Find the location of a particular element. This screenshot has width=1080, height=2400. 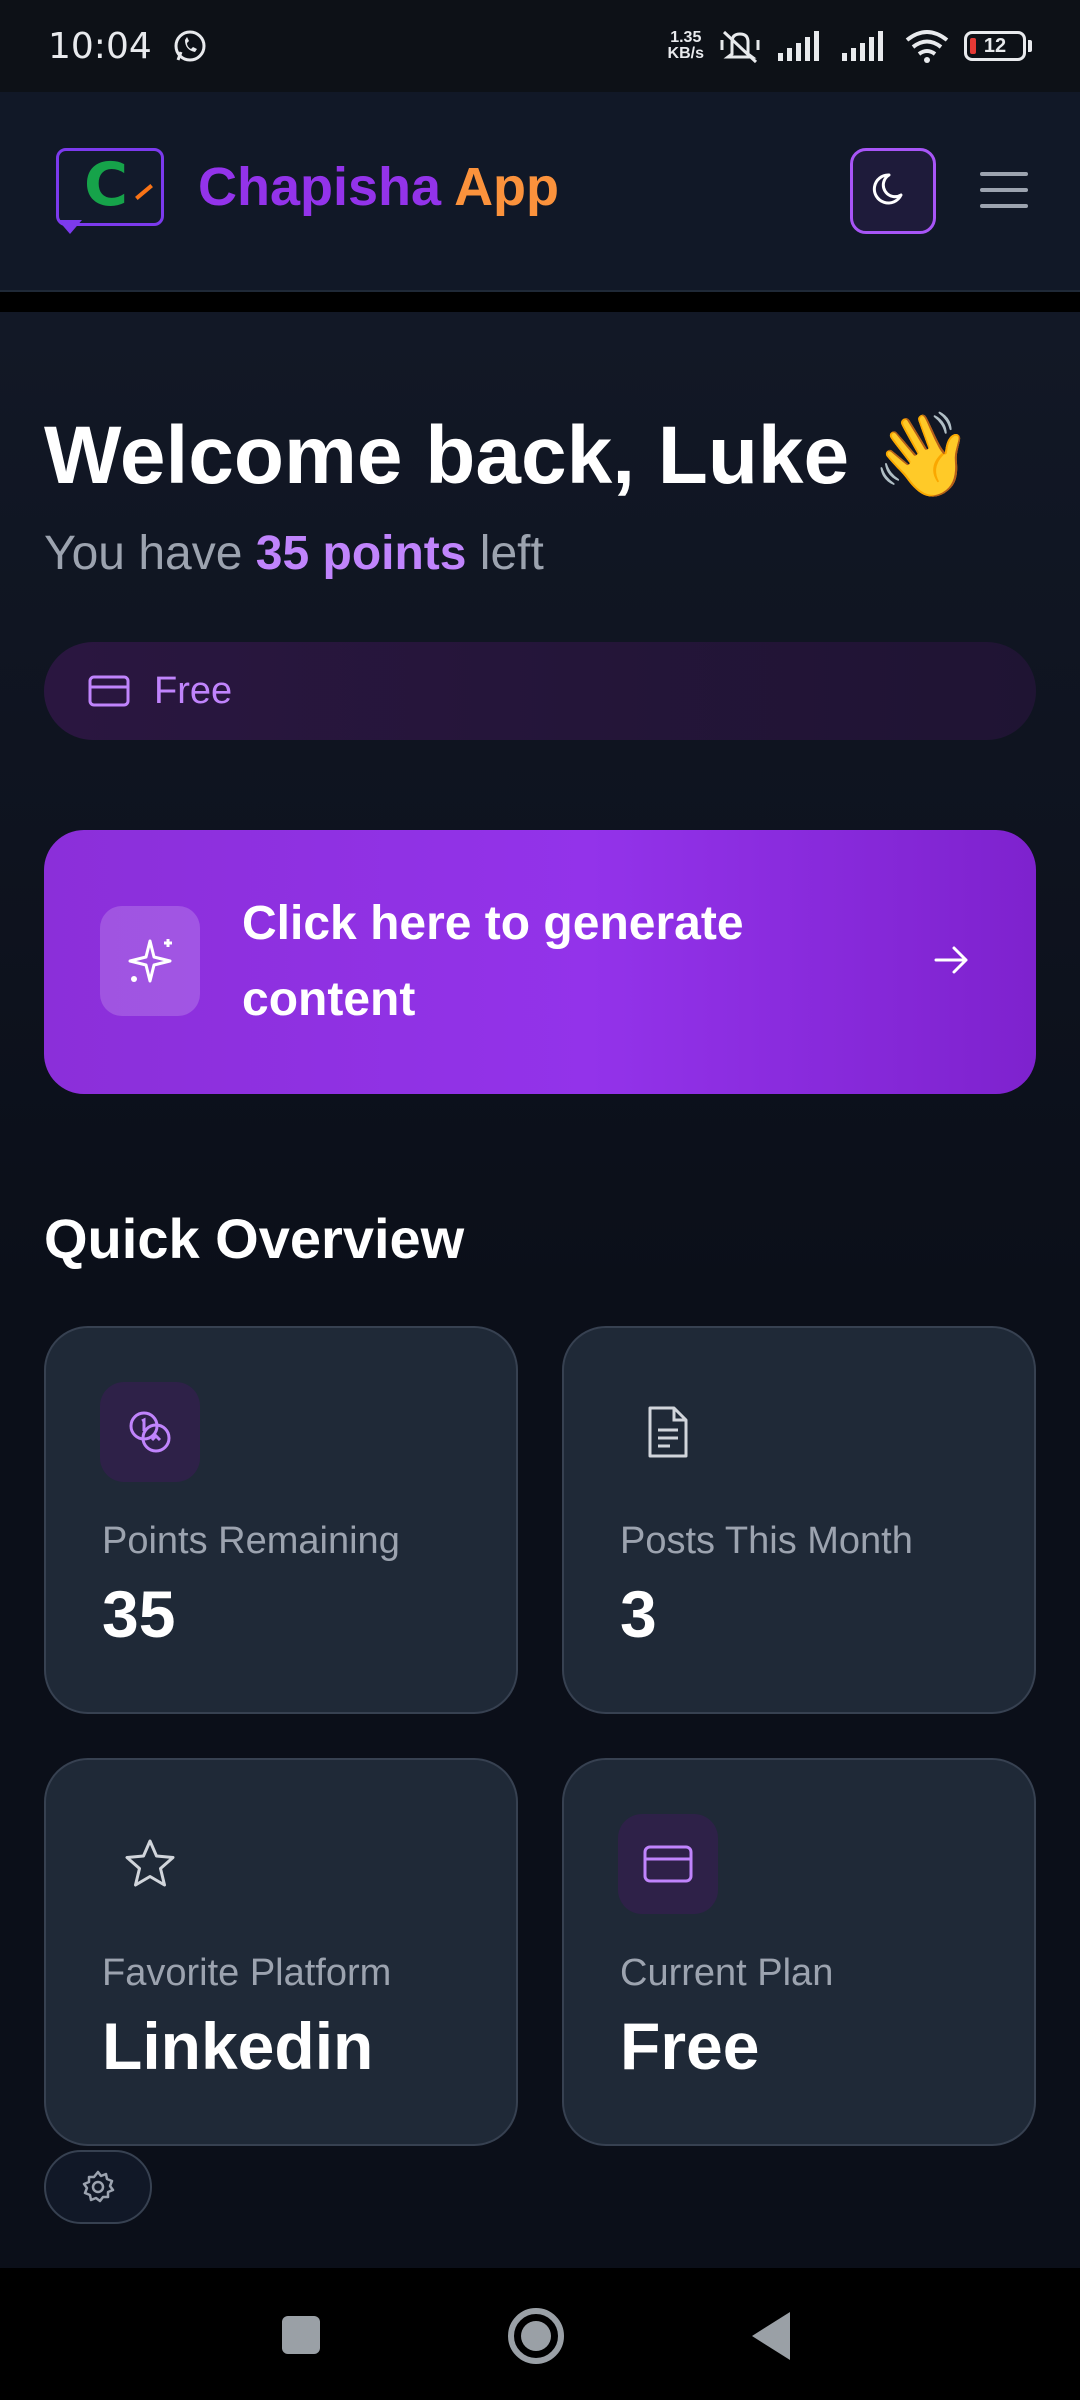

generate-content-label: Click here to generate content is located at coordinates (493, 961).